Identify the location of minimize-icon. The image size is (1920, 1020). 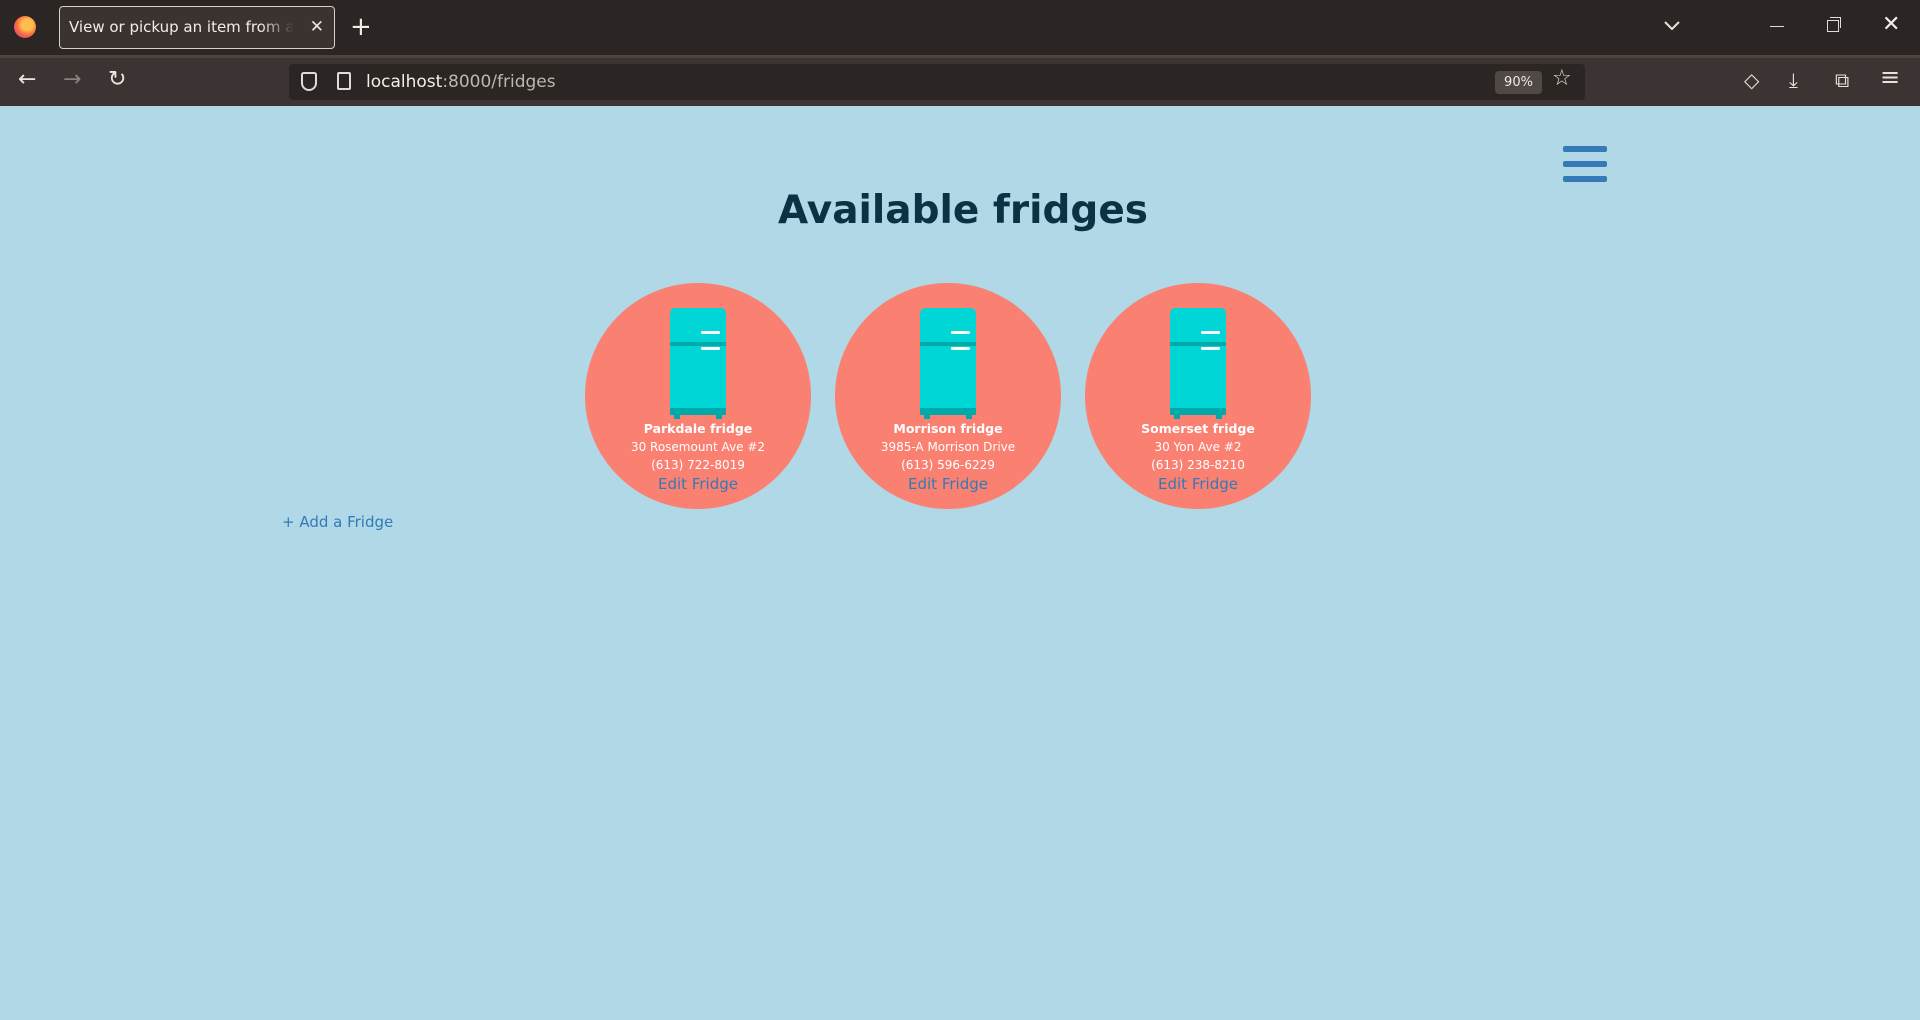
(1777, 26).